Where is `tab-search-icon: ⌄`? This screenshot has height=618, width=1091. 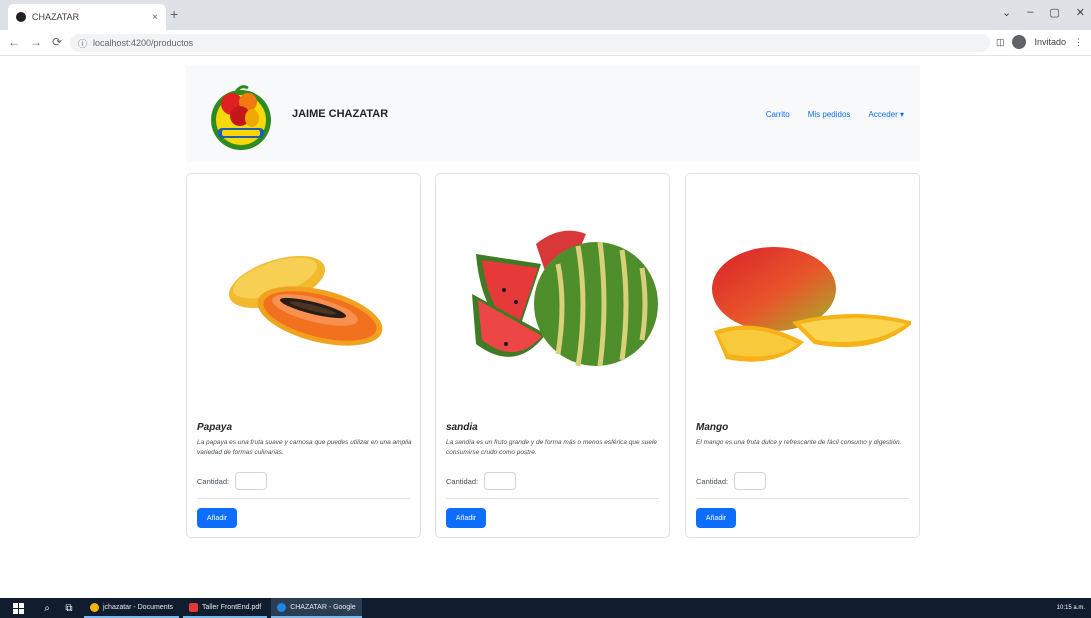 tab-search-icon: ⌄ is located at coordinates (1006, 12).